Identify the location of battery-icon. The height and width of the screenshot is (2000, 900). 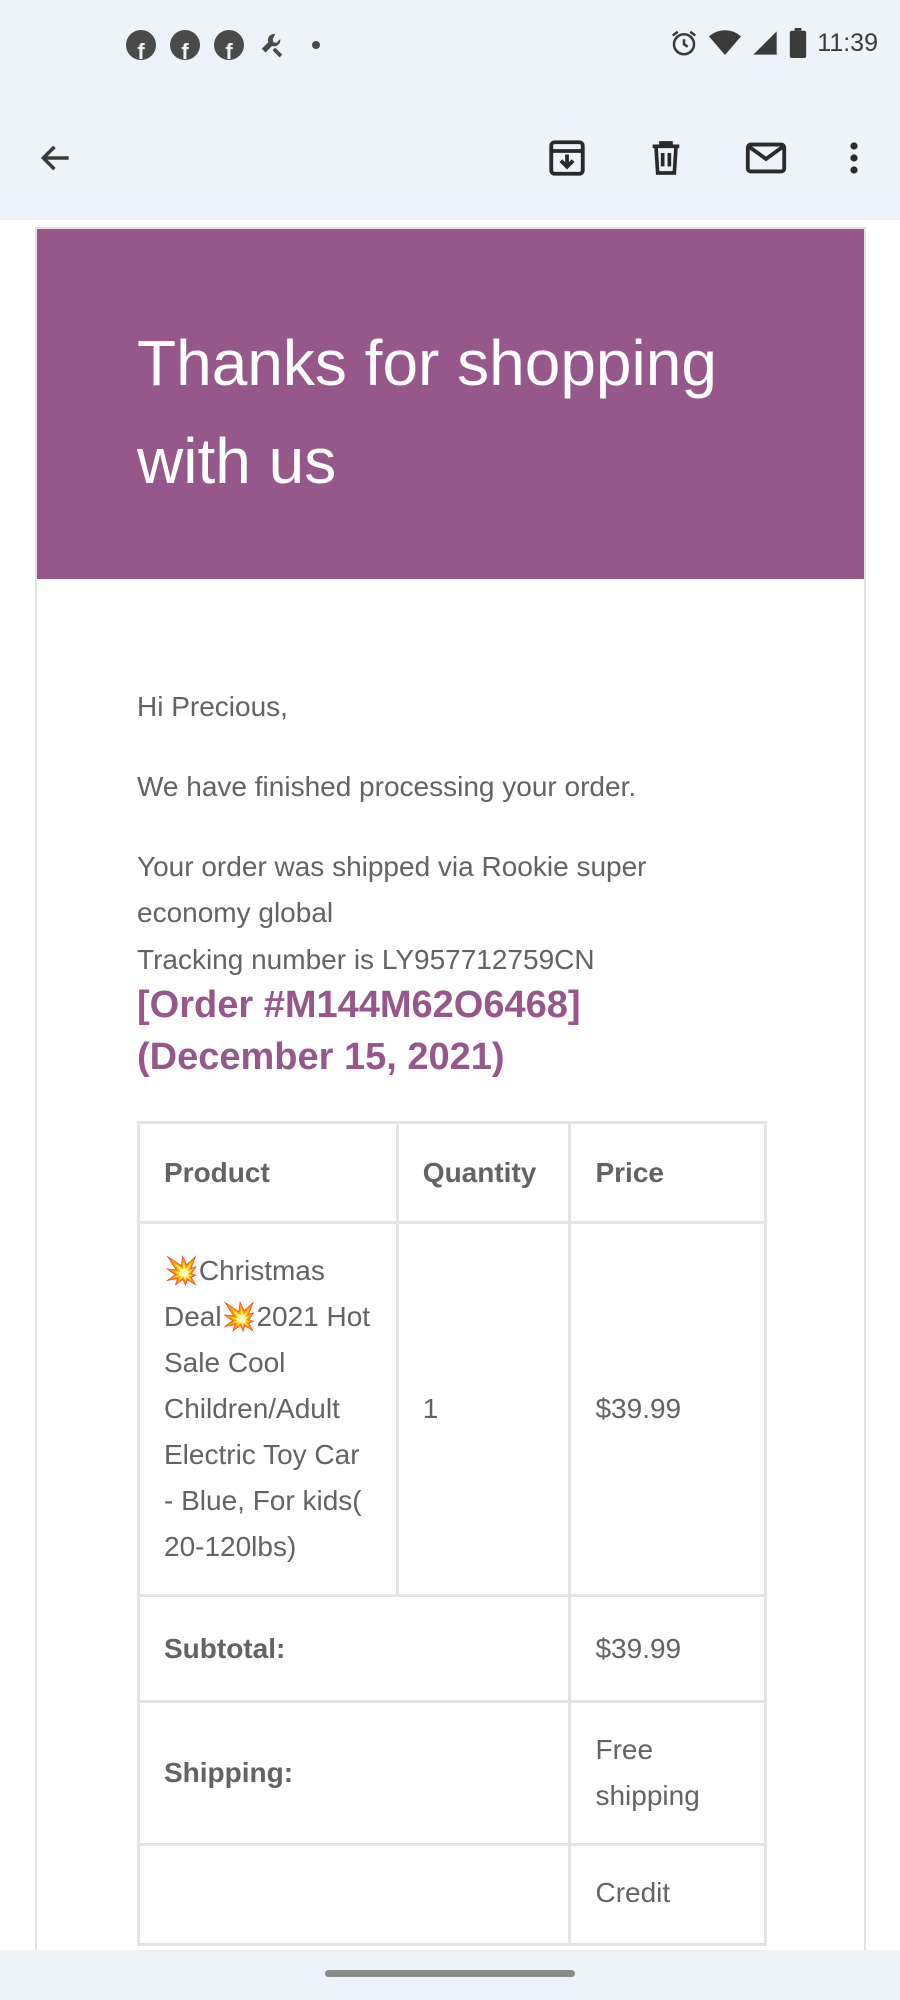
(798, 43).